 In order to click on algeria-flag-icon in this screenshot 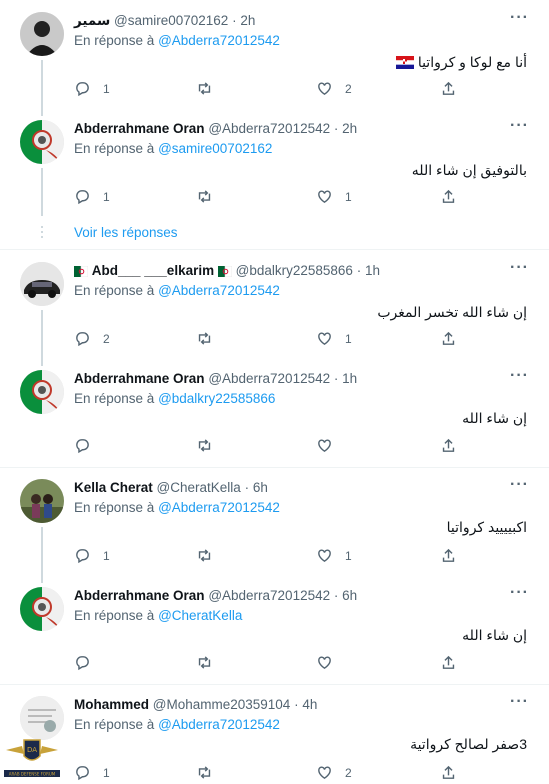, I will do `click(225, 273)`.